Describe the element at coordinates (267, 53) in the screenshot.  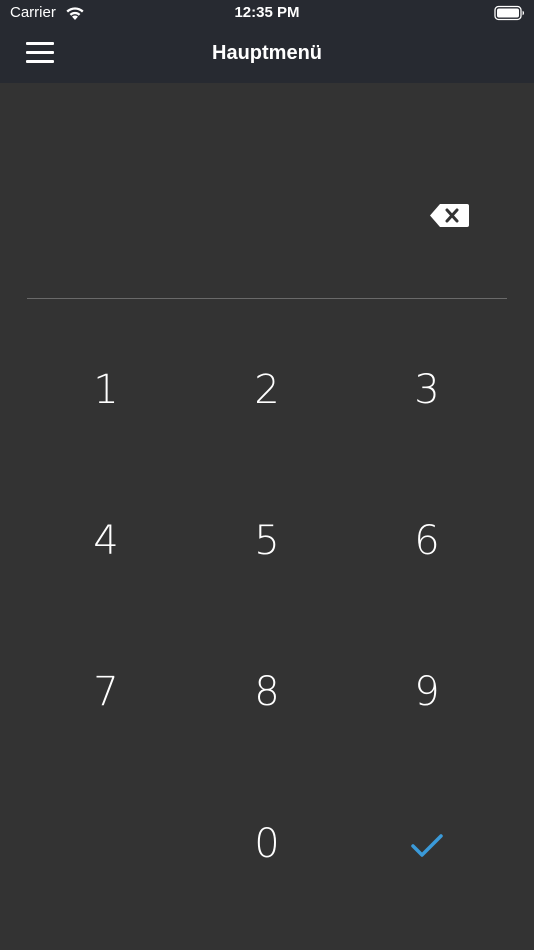
I see `page-title: Hauptmenü` at that location.